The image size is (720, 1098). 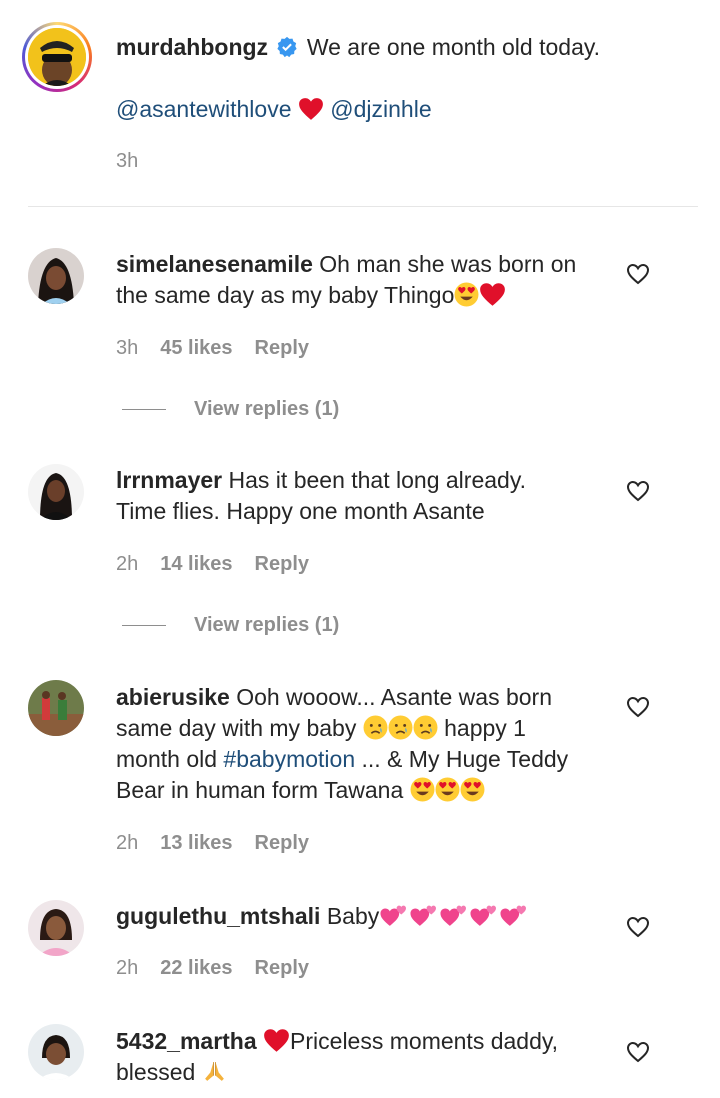 I want to click on comment-meta: 2h 22 likes Reply, so click(x=212, y=968).